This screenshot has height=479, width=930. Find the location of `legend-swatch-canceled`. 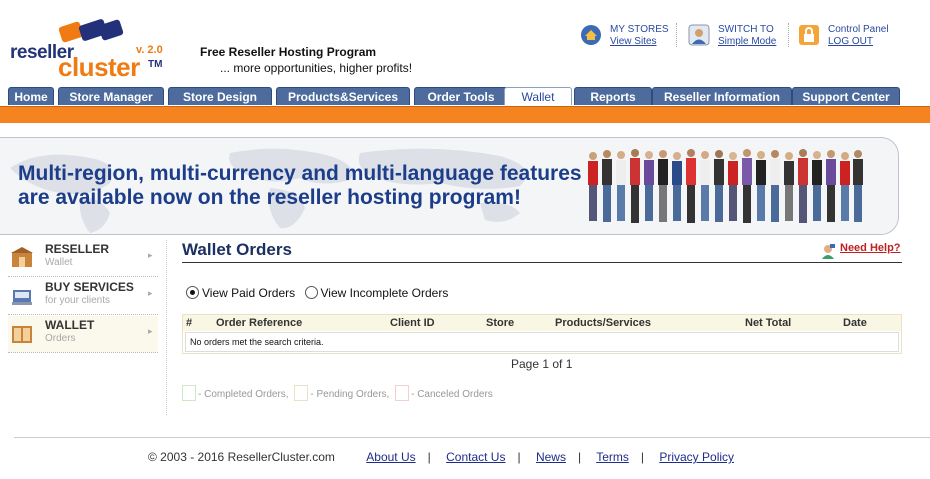

legend-swatch-canceled is located at coordinates (402, 393).